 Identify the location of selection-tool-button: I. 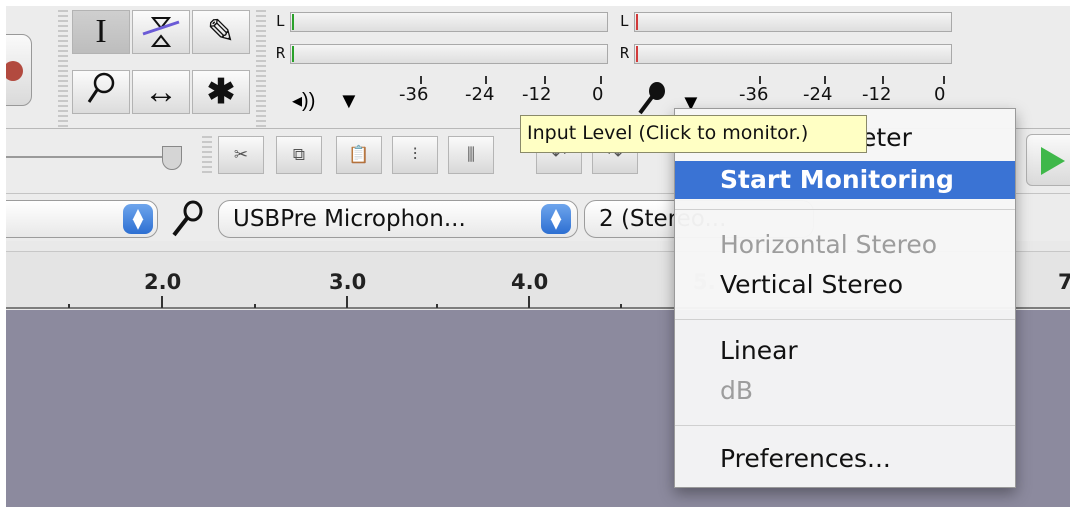
(101, 32).